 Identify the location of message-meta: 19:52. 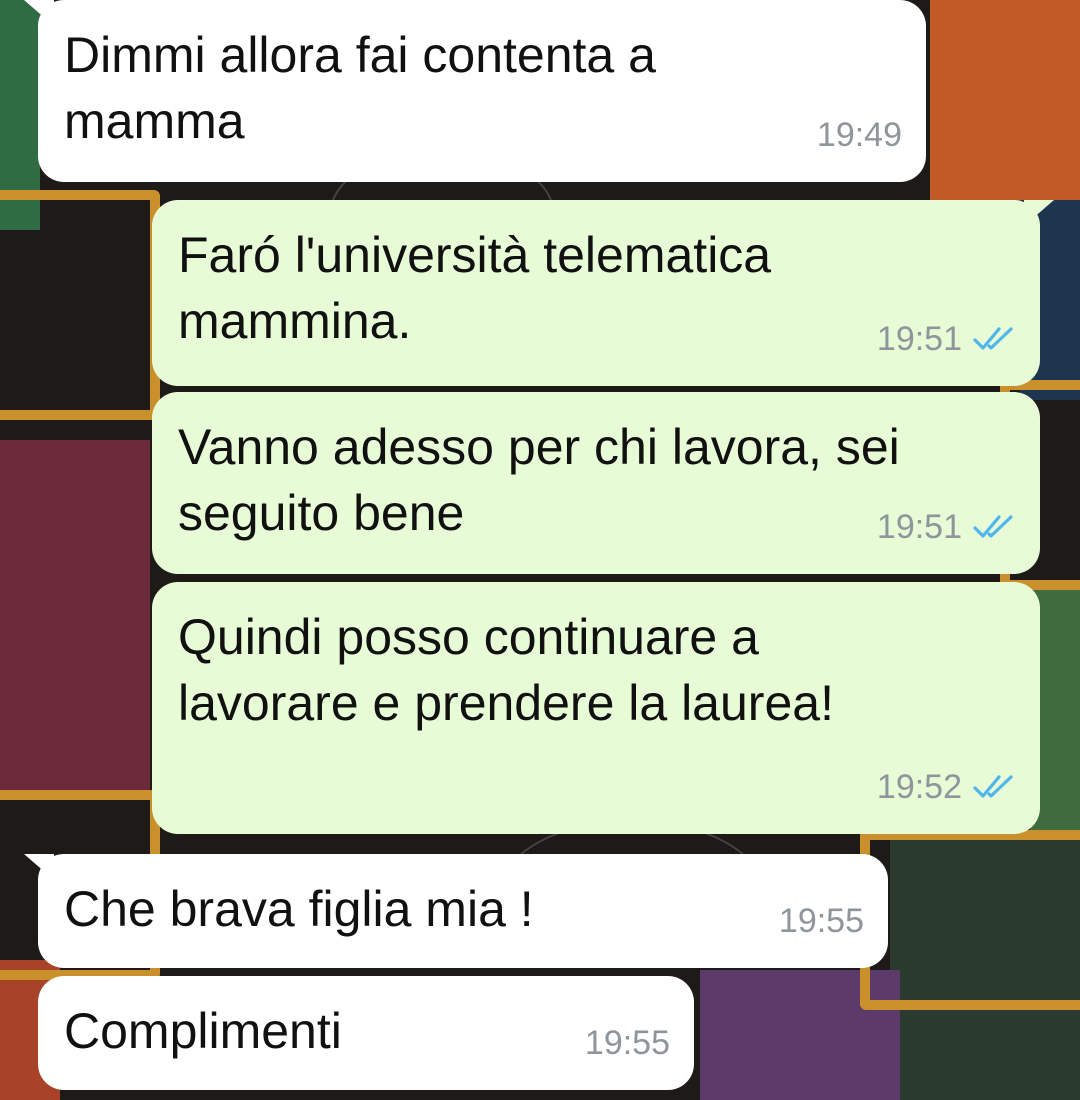
(946, 787).